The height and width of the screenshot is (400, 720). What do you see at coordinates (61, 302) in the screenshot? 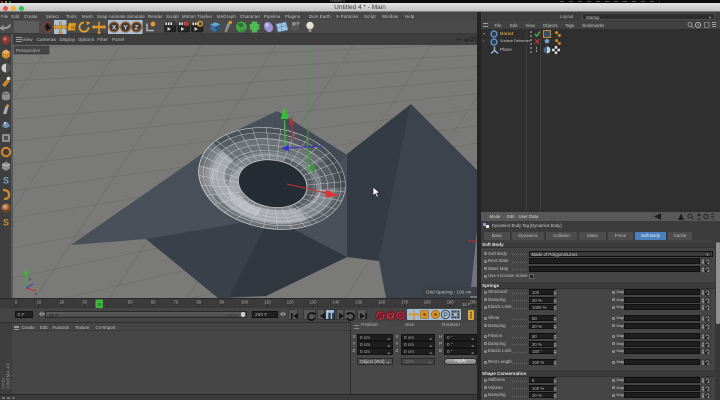
I see `svg-text: 20` at bounding box center [61, 302].